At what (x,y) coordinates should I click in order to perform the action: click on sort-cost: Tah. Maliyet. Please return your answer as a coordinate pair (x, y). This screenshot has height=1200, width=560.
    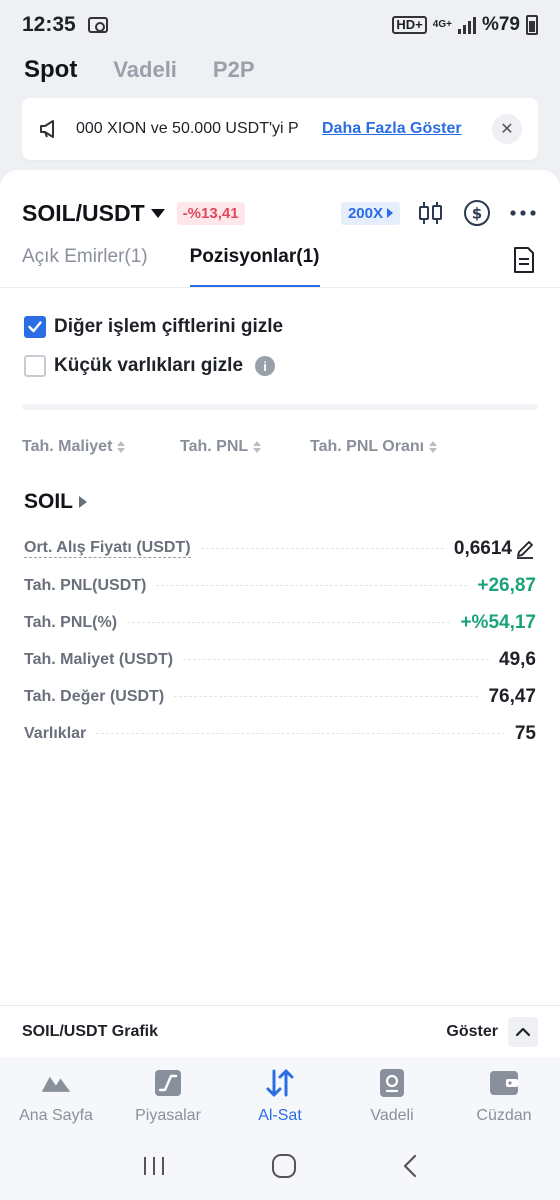
    Looking at the image, I should click on (101, 447).